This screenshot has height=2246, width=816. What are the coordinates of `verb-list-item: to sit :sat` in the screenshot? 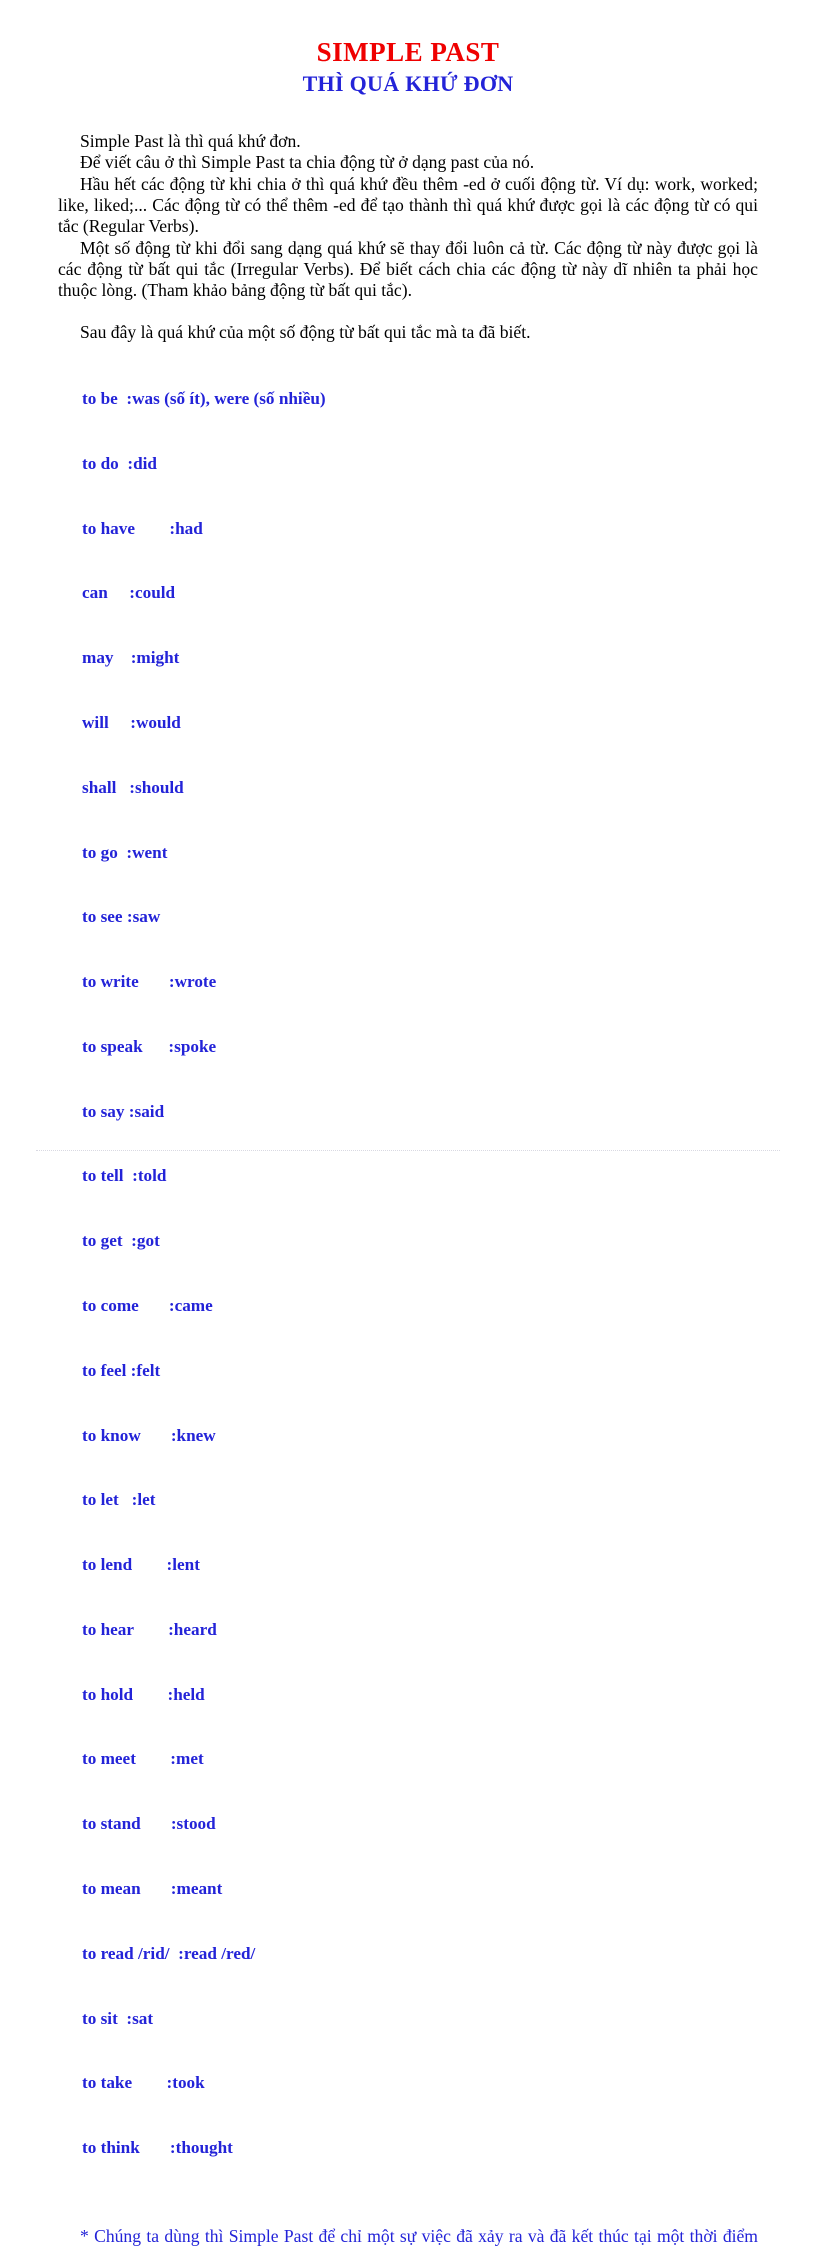 It's located at (118, 2018).